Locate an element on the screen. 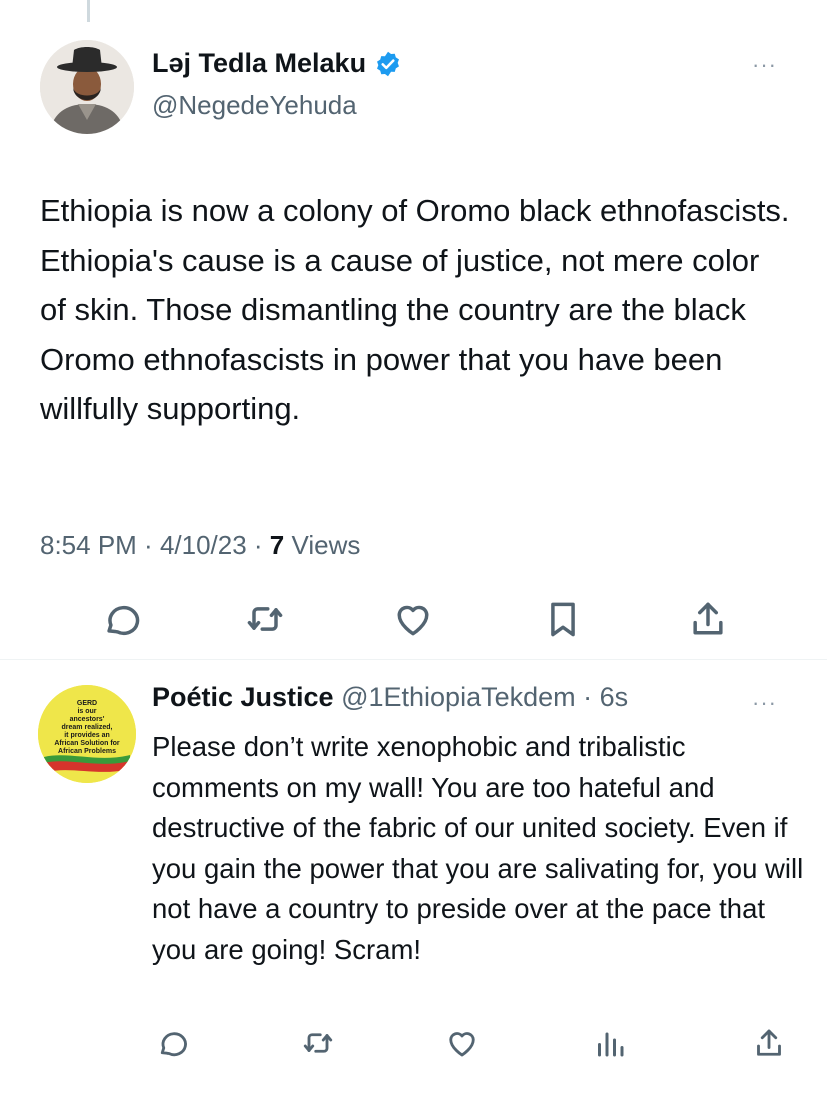 Image resolution: width=827 pixels, height=1093 pixels. tweet-divider is located at coordinates (413, 659).